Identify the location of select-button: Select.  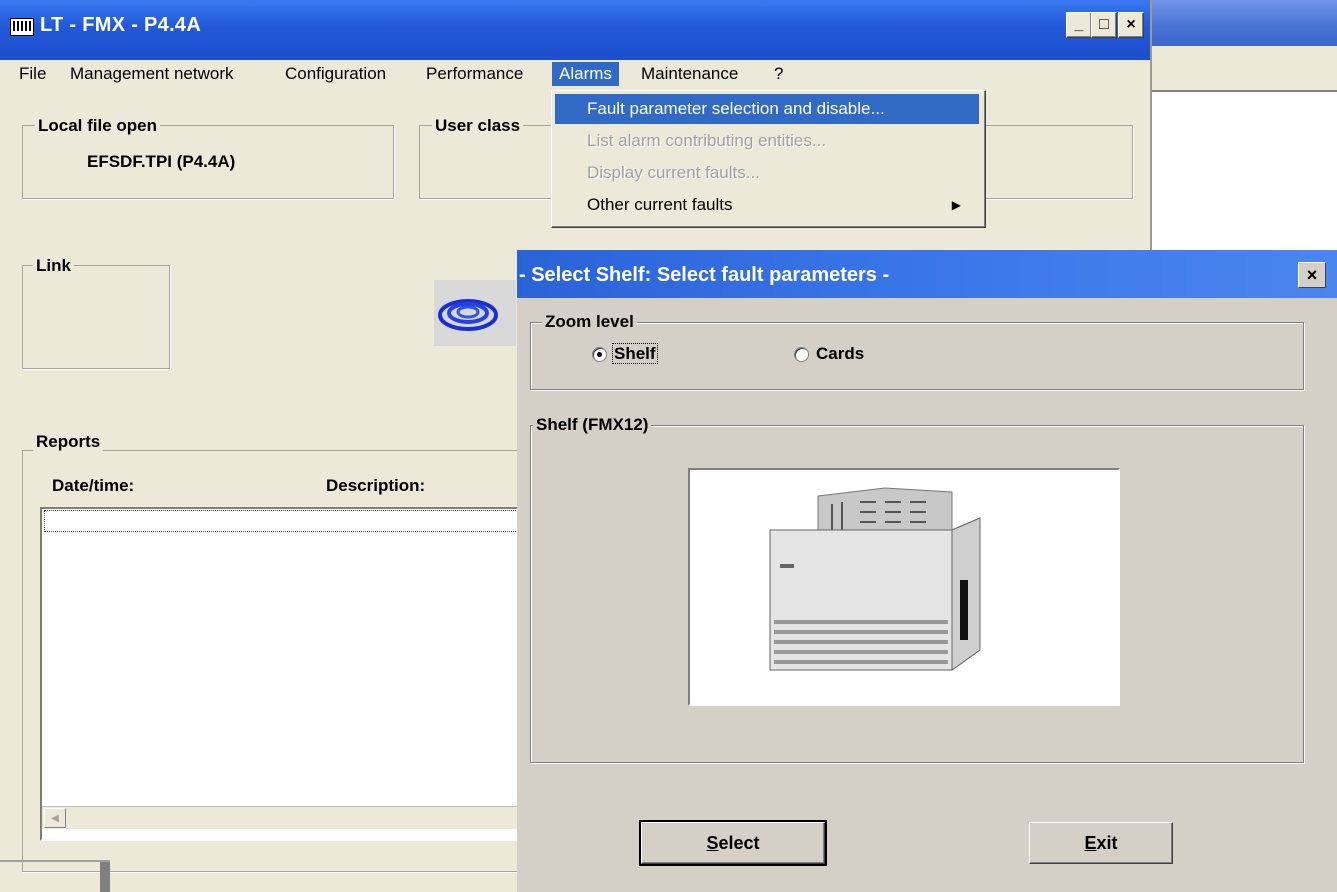
(733, 843).